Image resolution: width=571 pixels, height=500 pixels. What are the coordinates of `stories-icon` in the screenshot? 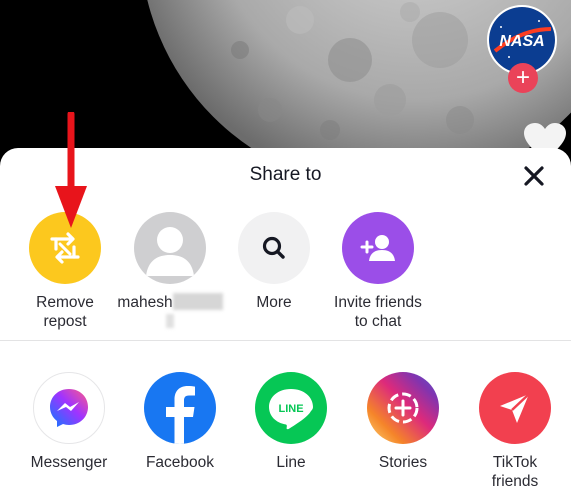 It's located at (403, 408).